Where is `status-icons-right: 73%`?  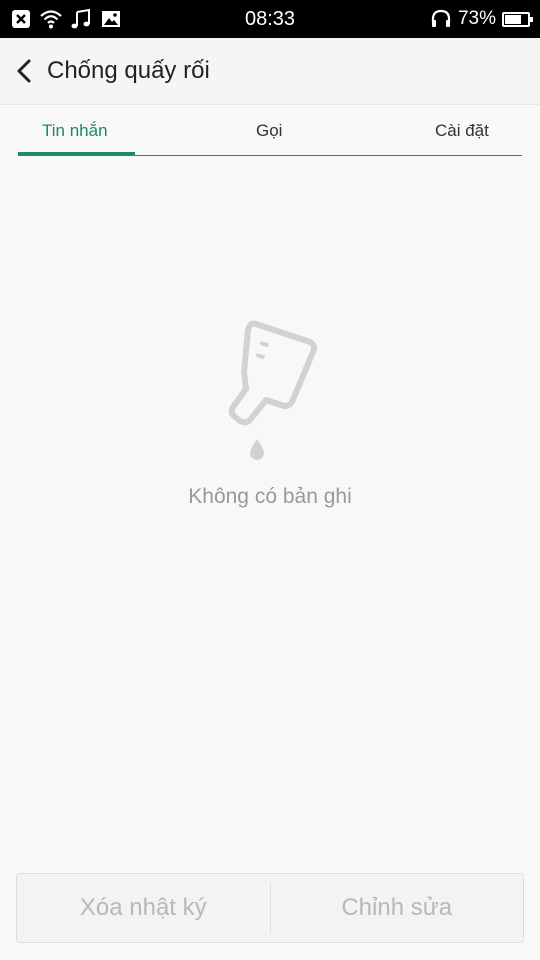 status-icons-right: 73% is located at coordinates (481, 19).